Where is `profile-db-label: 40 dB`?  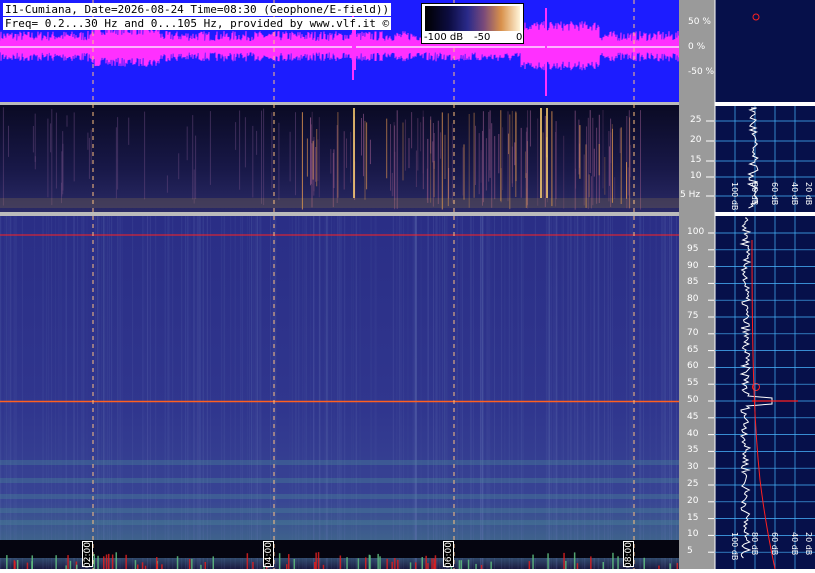 profile-db-label: 40 dB is located at coordinates (794, 544).